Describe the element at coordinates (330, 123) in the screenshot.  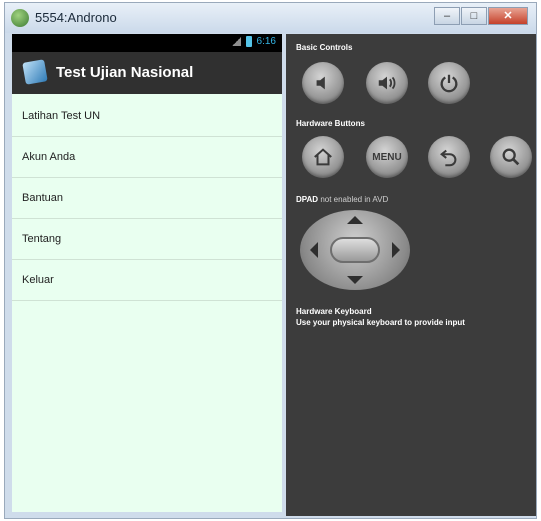
I see `hardware-buttons-label: Hardware Buttons` at that location.